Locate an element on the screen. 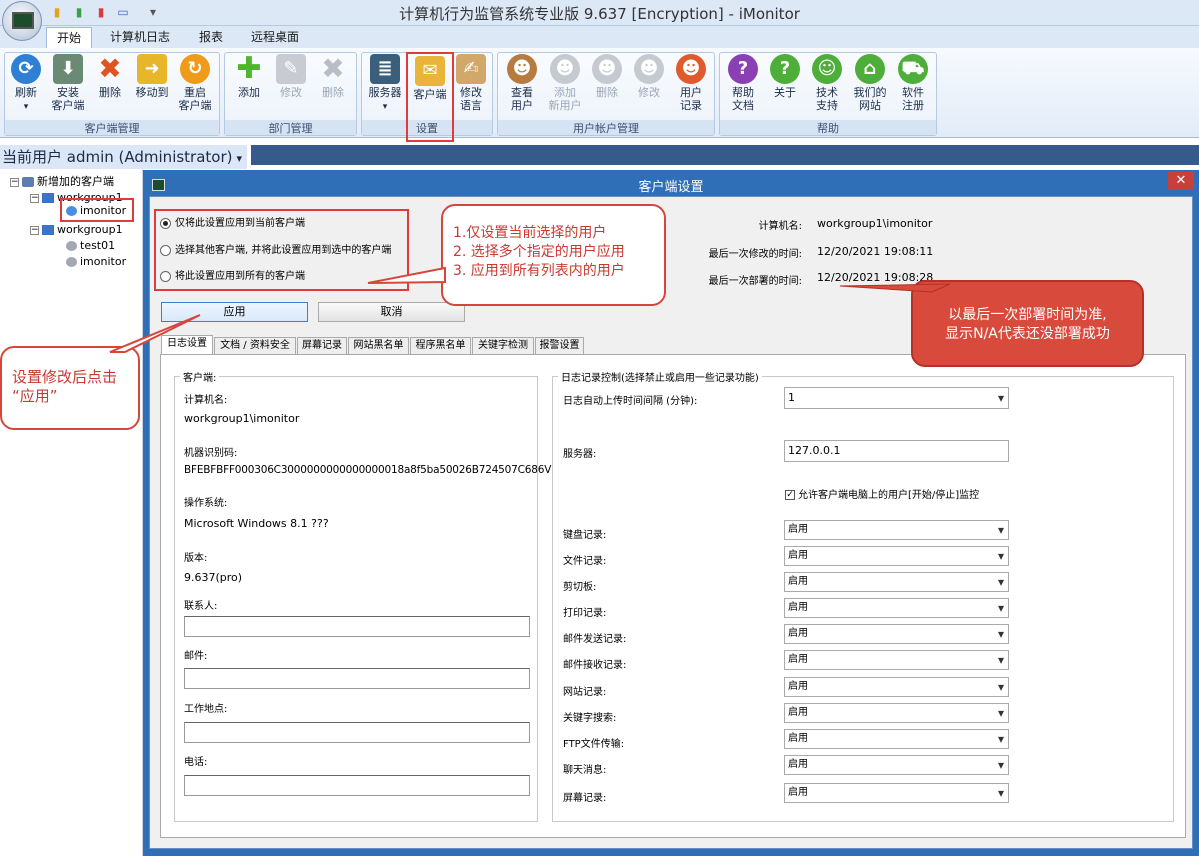 The width and height of the screenshot is (1199, 856). tree-node-imonitor: imonitor is located at coordinates (96, 262).